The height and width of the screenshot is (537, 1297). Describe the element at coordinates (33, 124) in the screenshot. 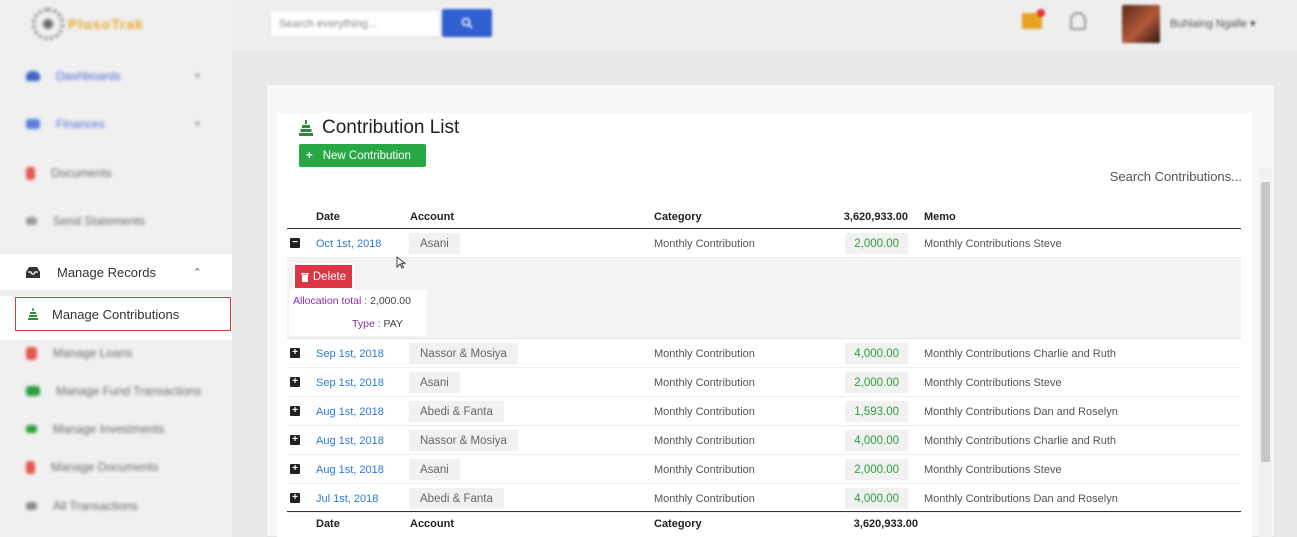

I see `finance-icon` at that location.